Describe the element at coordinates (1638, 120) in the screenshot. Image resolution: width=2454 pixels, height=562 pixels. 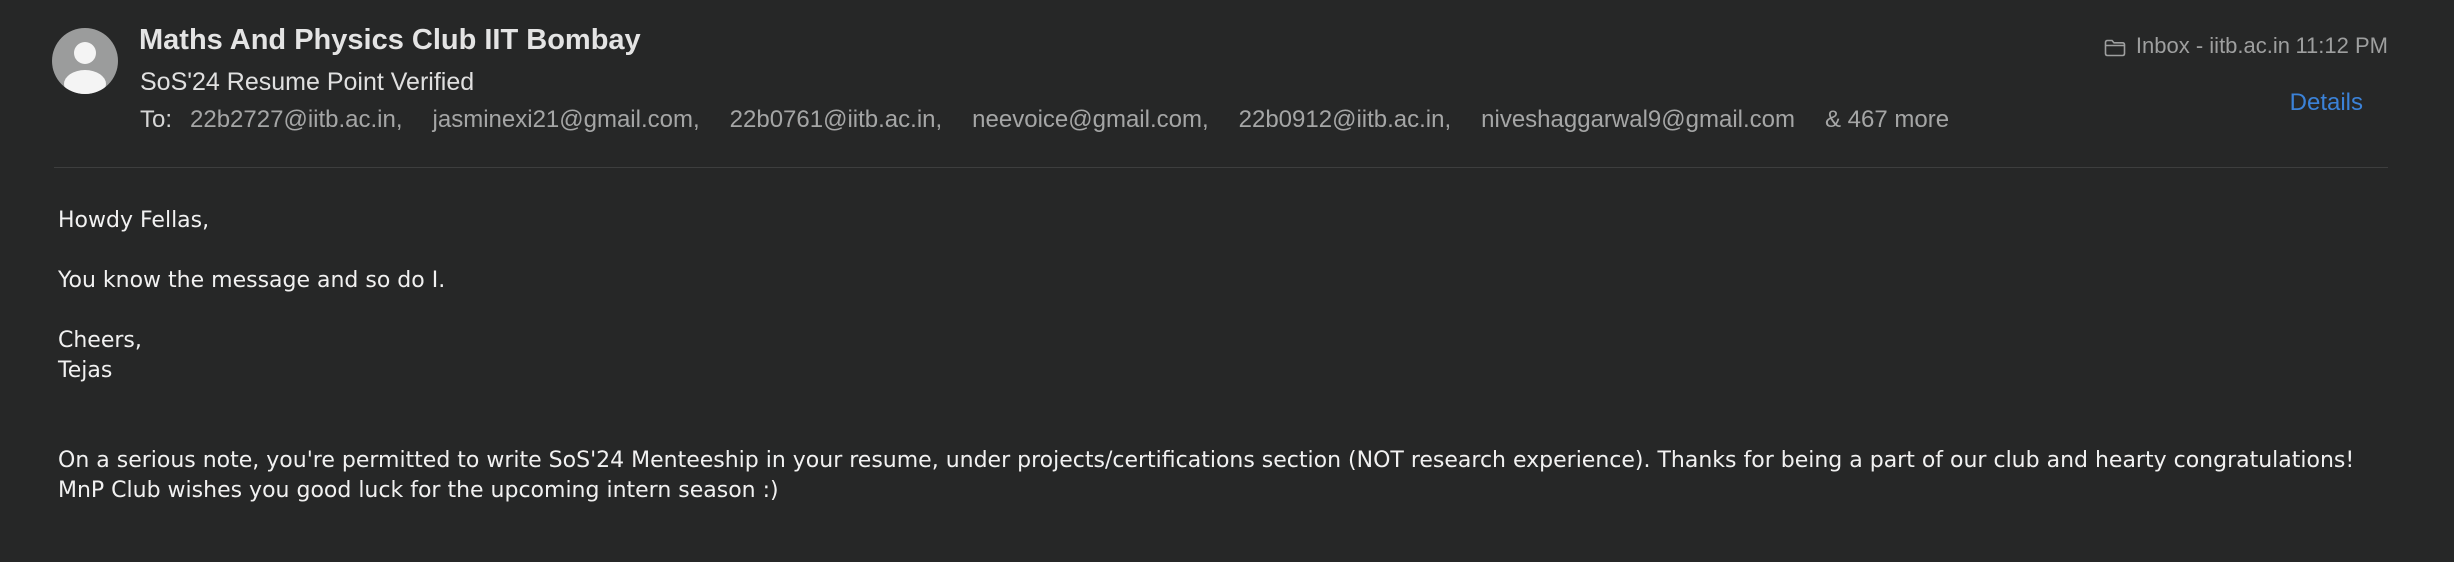
I see `recipient-address: niveshaggarwal9@gmail.com` at that location.